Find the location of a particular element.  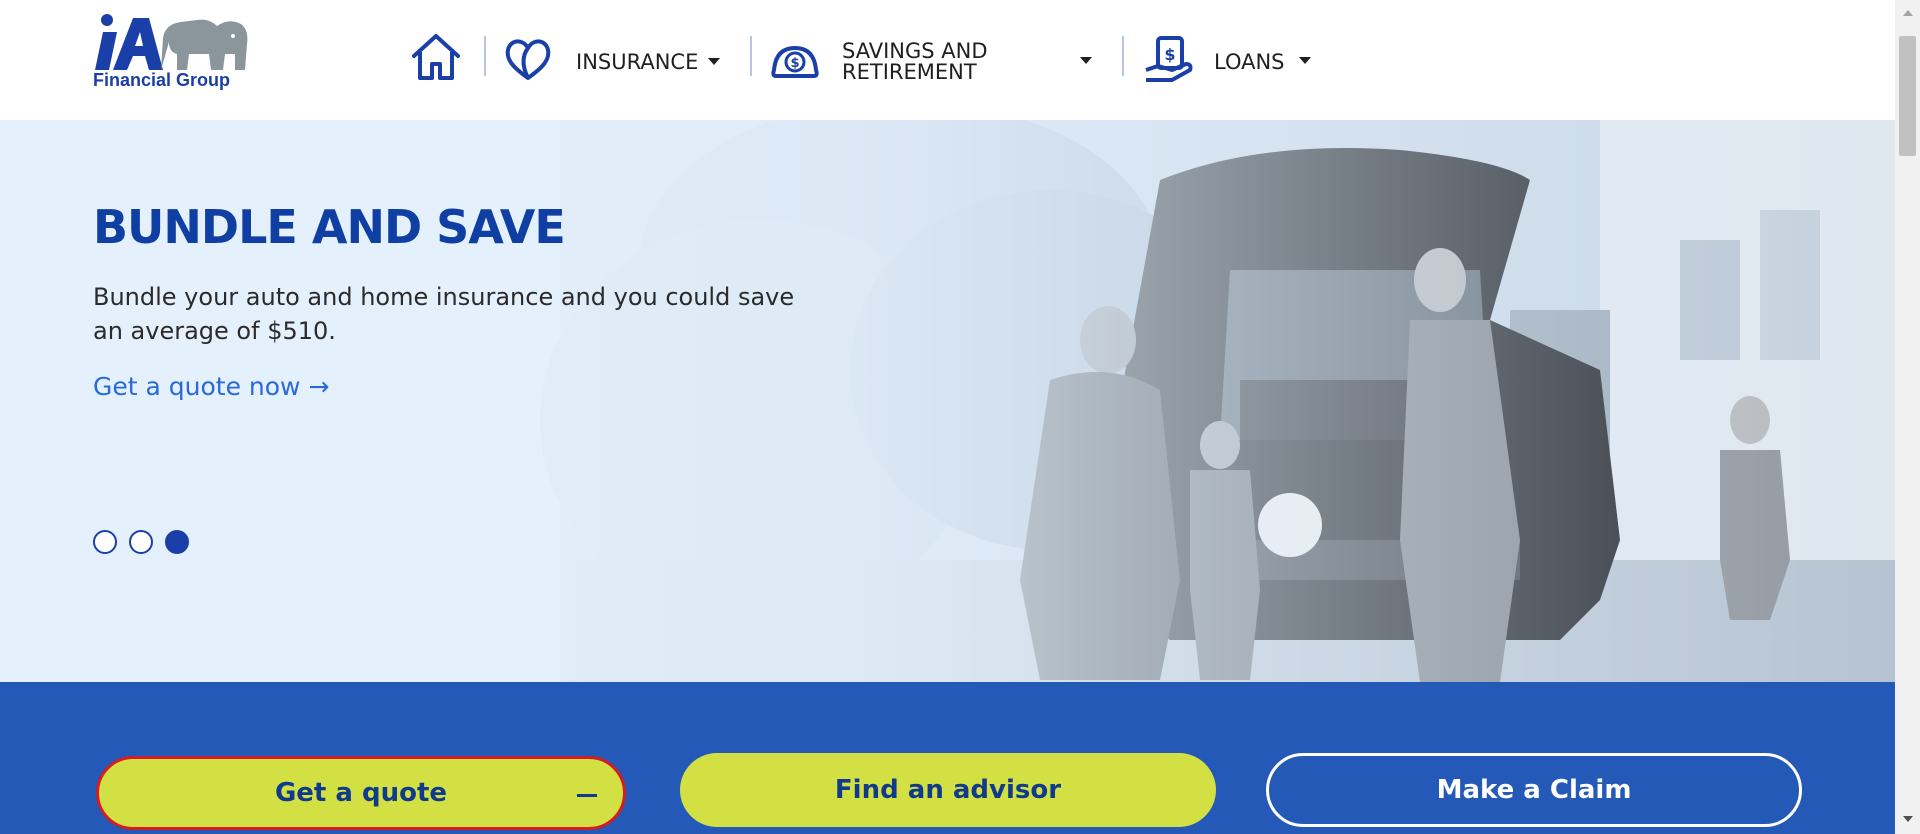

get-a-quote-button: Get a quote is located at coordinates (361, 793).